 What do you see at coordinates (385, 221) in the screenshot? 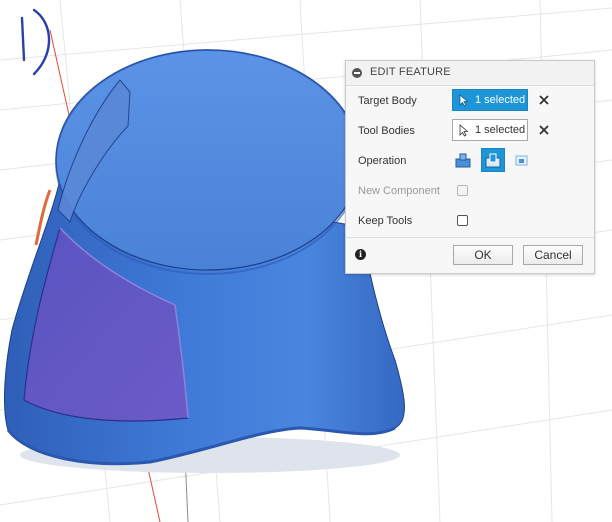
I see `keep-tools-label: Keep Tools` at bounding box center [385, 221].